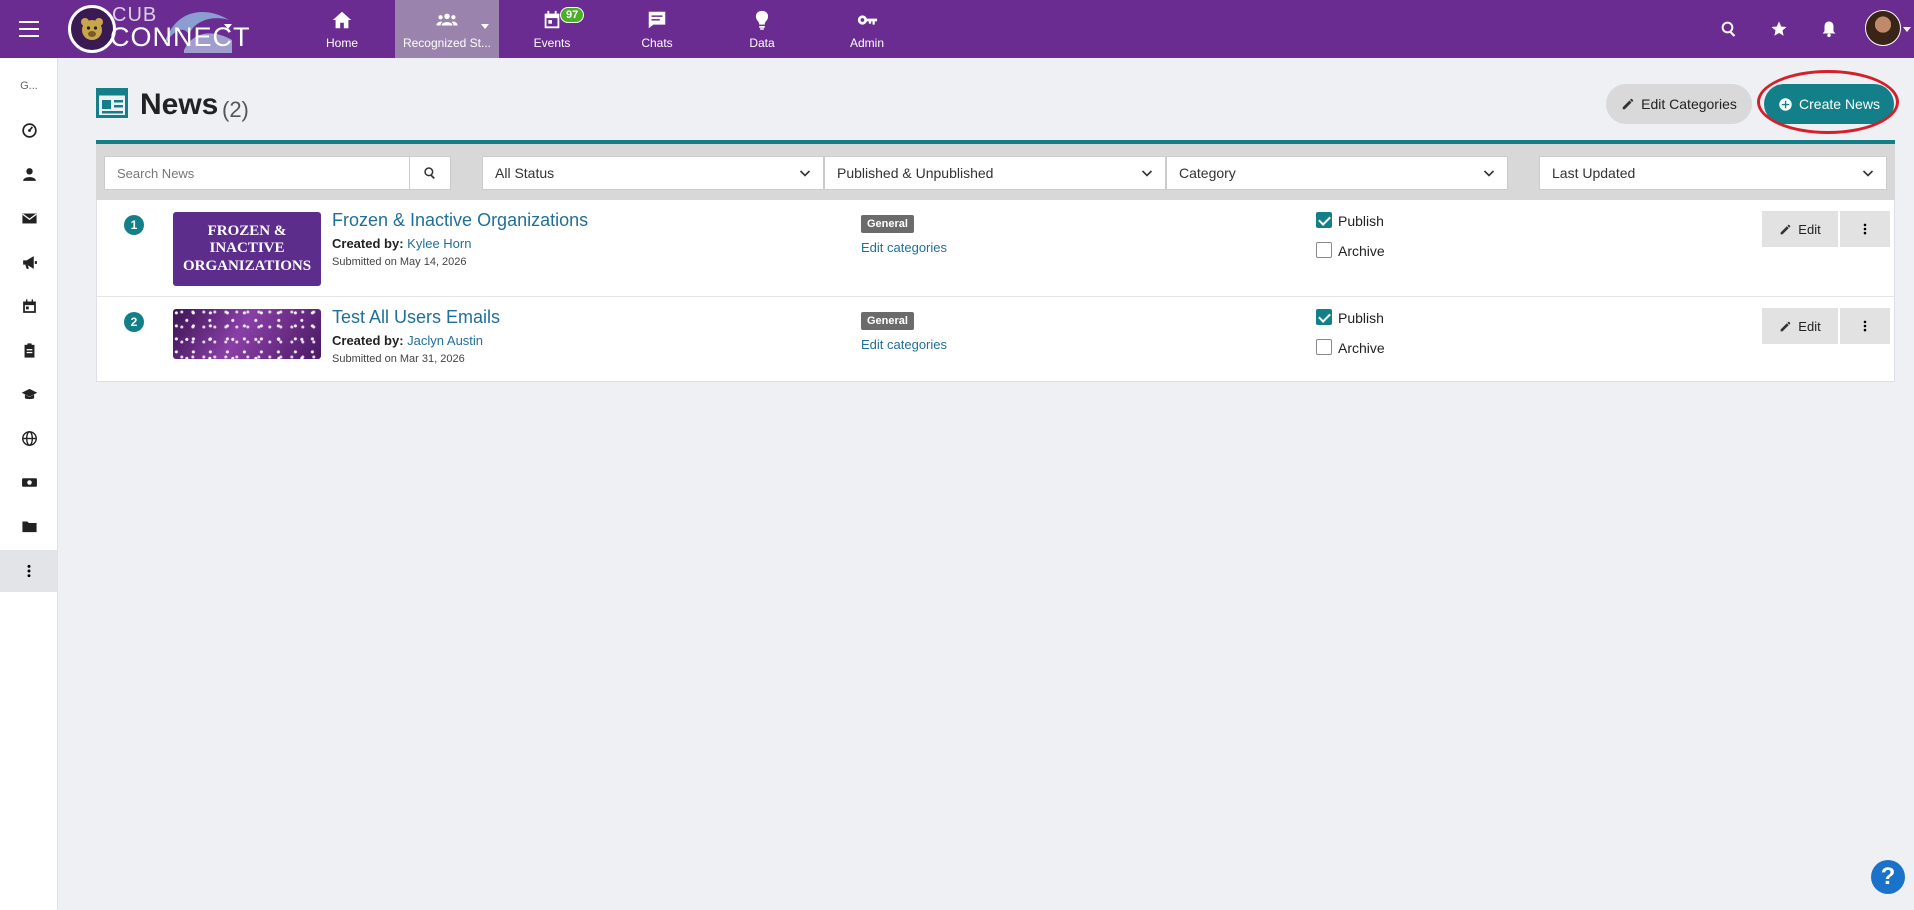 This screenshot has height=910, width=1914. I want to click on more-options-icon, so click(29, 571).